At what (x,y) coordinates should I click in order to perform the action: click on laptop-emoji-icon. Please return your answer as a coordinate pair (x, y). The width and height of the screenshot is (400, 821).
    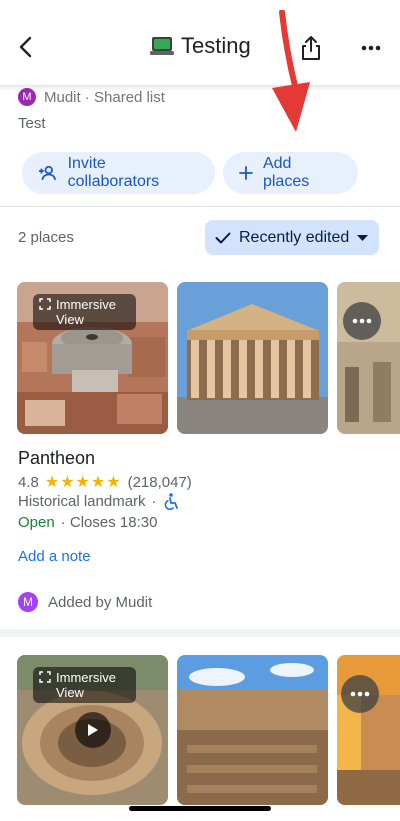
    Looking at the image, I should click on (162, 46).